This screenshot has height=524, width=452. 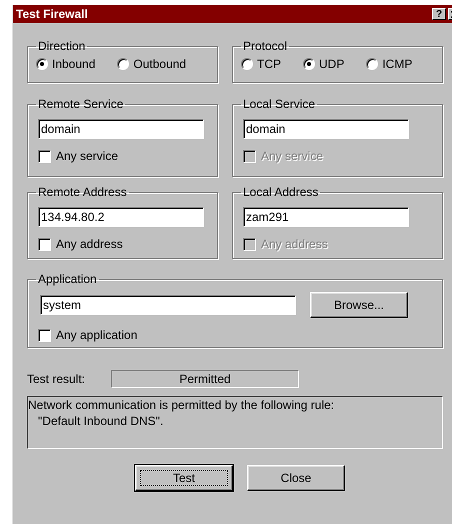 I want to click on radio-label: Inbound, so click(x=74, y=64).